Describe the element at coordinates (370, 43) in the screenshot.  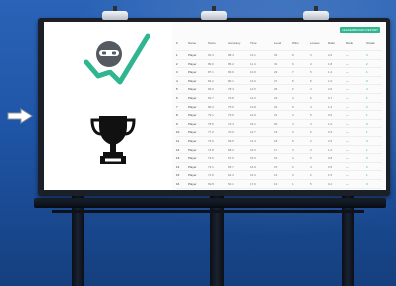
I see `column-header: Streak` at that location.